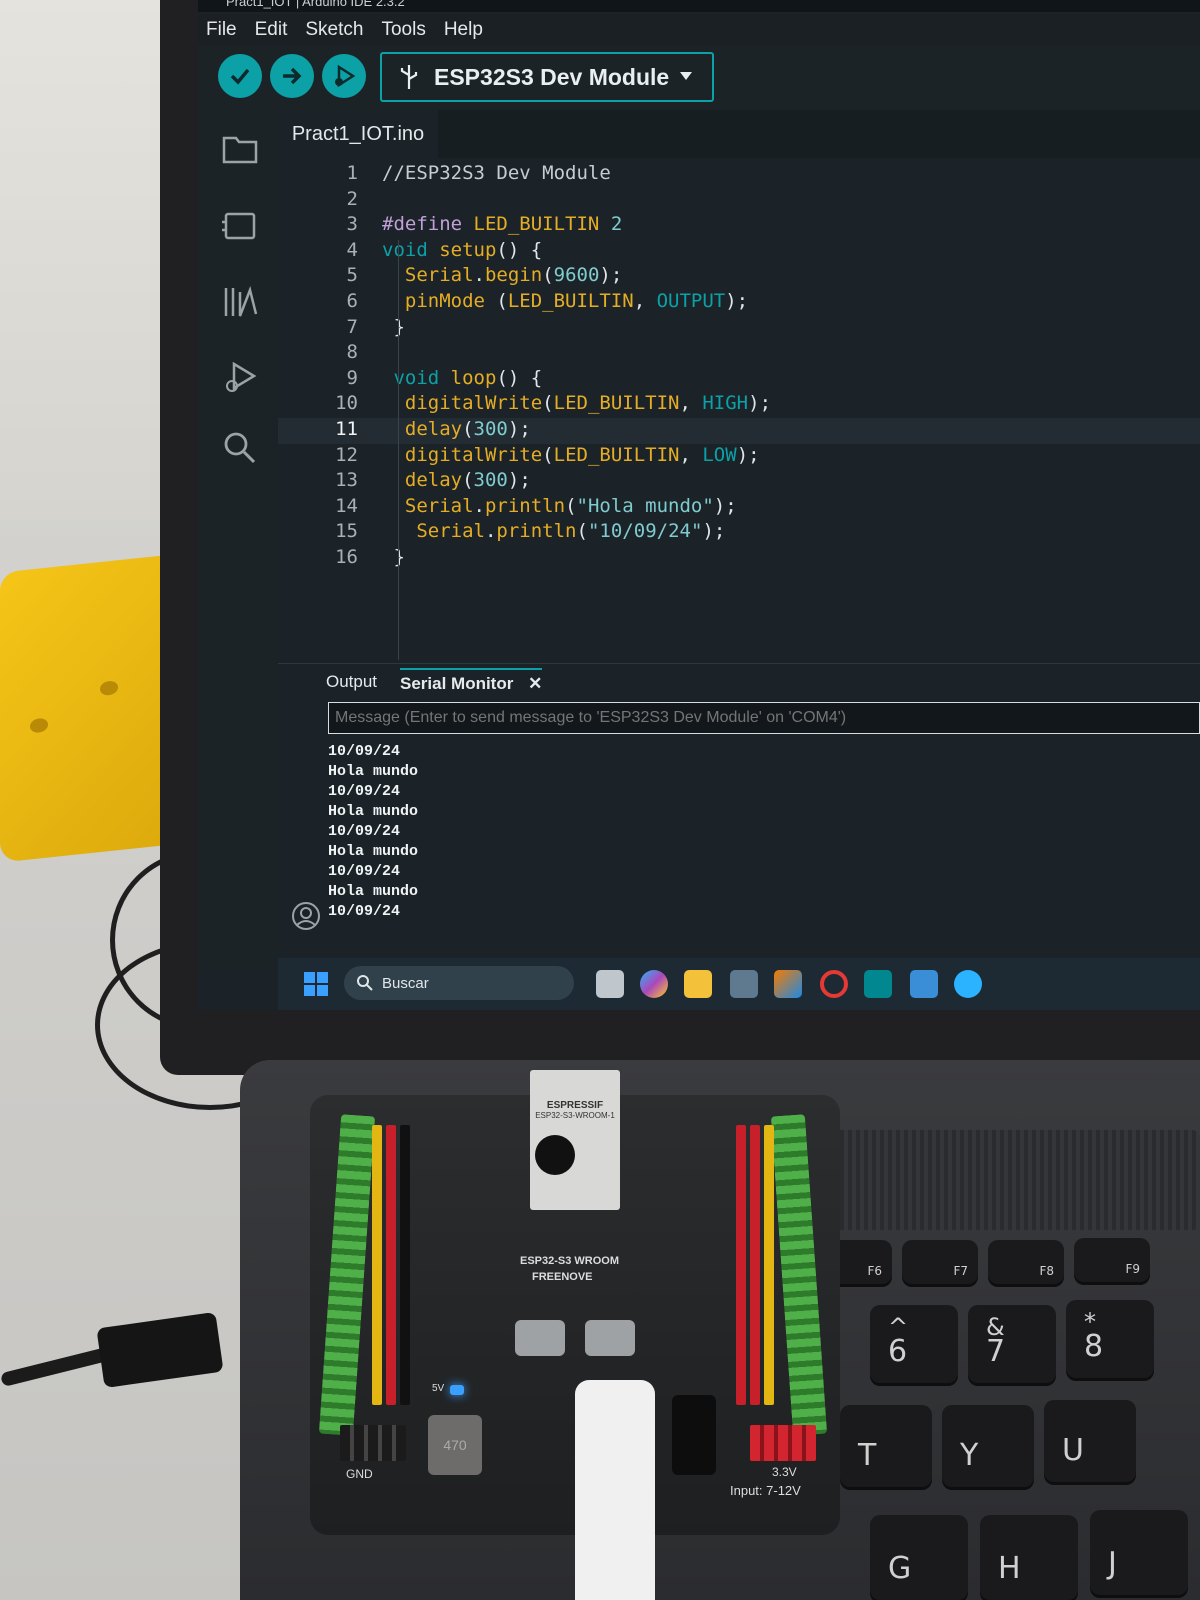 The image size is (1200, 1600). Describe the element at coordinates (739, 533) in the screenshot. I see `code-line: 15 Serial.println("10/09/24");` at that location.